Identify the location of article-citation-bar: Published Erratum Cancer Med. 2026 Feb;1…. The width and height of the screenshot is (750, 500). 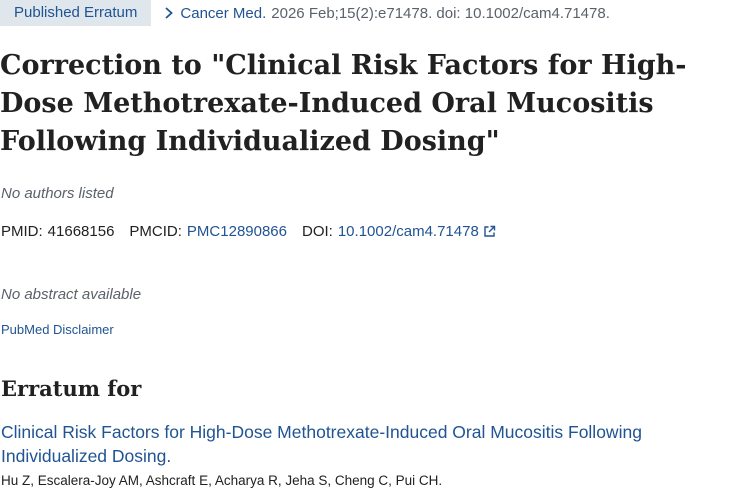
(305, 13).